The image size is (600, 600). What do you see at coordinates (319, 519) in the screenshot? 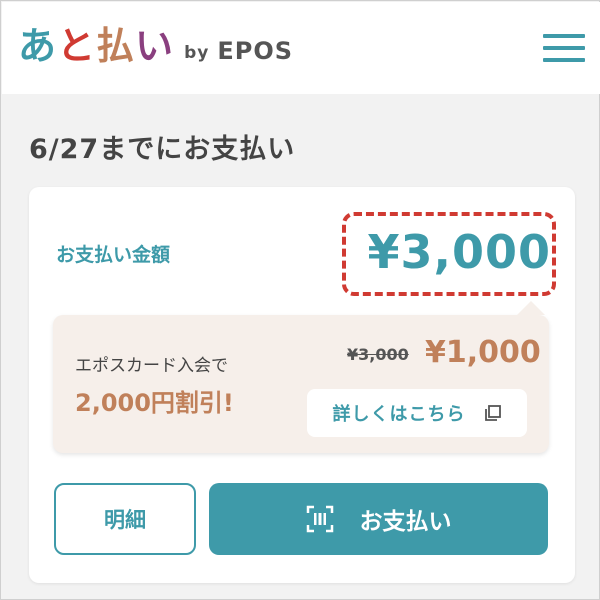
I see `scan-code-icon` at bounding box center [319, 519].